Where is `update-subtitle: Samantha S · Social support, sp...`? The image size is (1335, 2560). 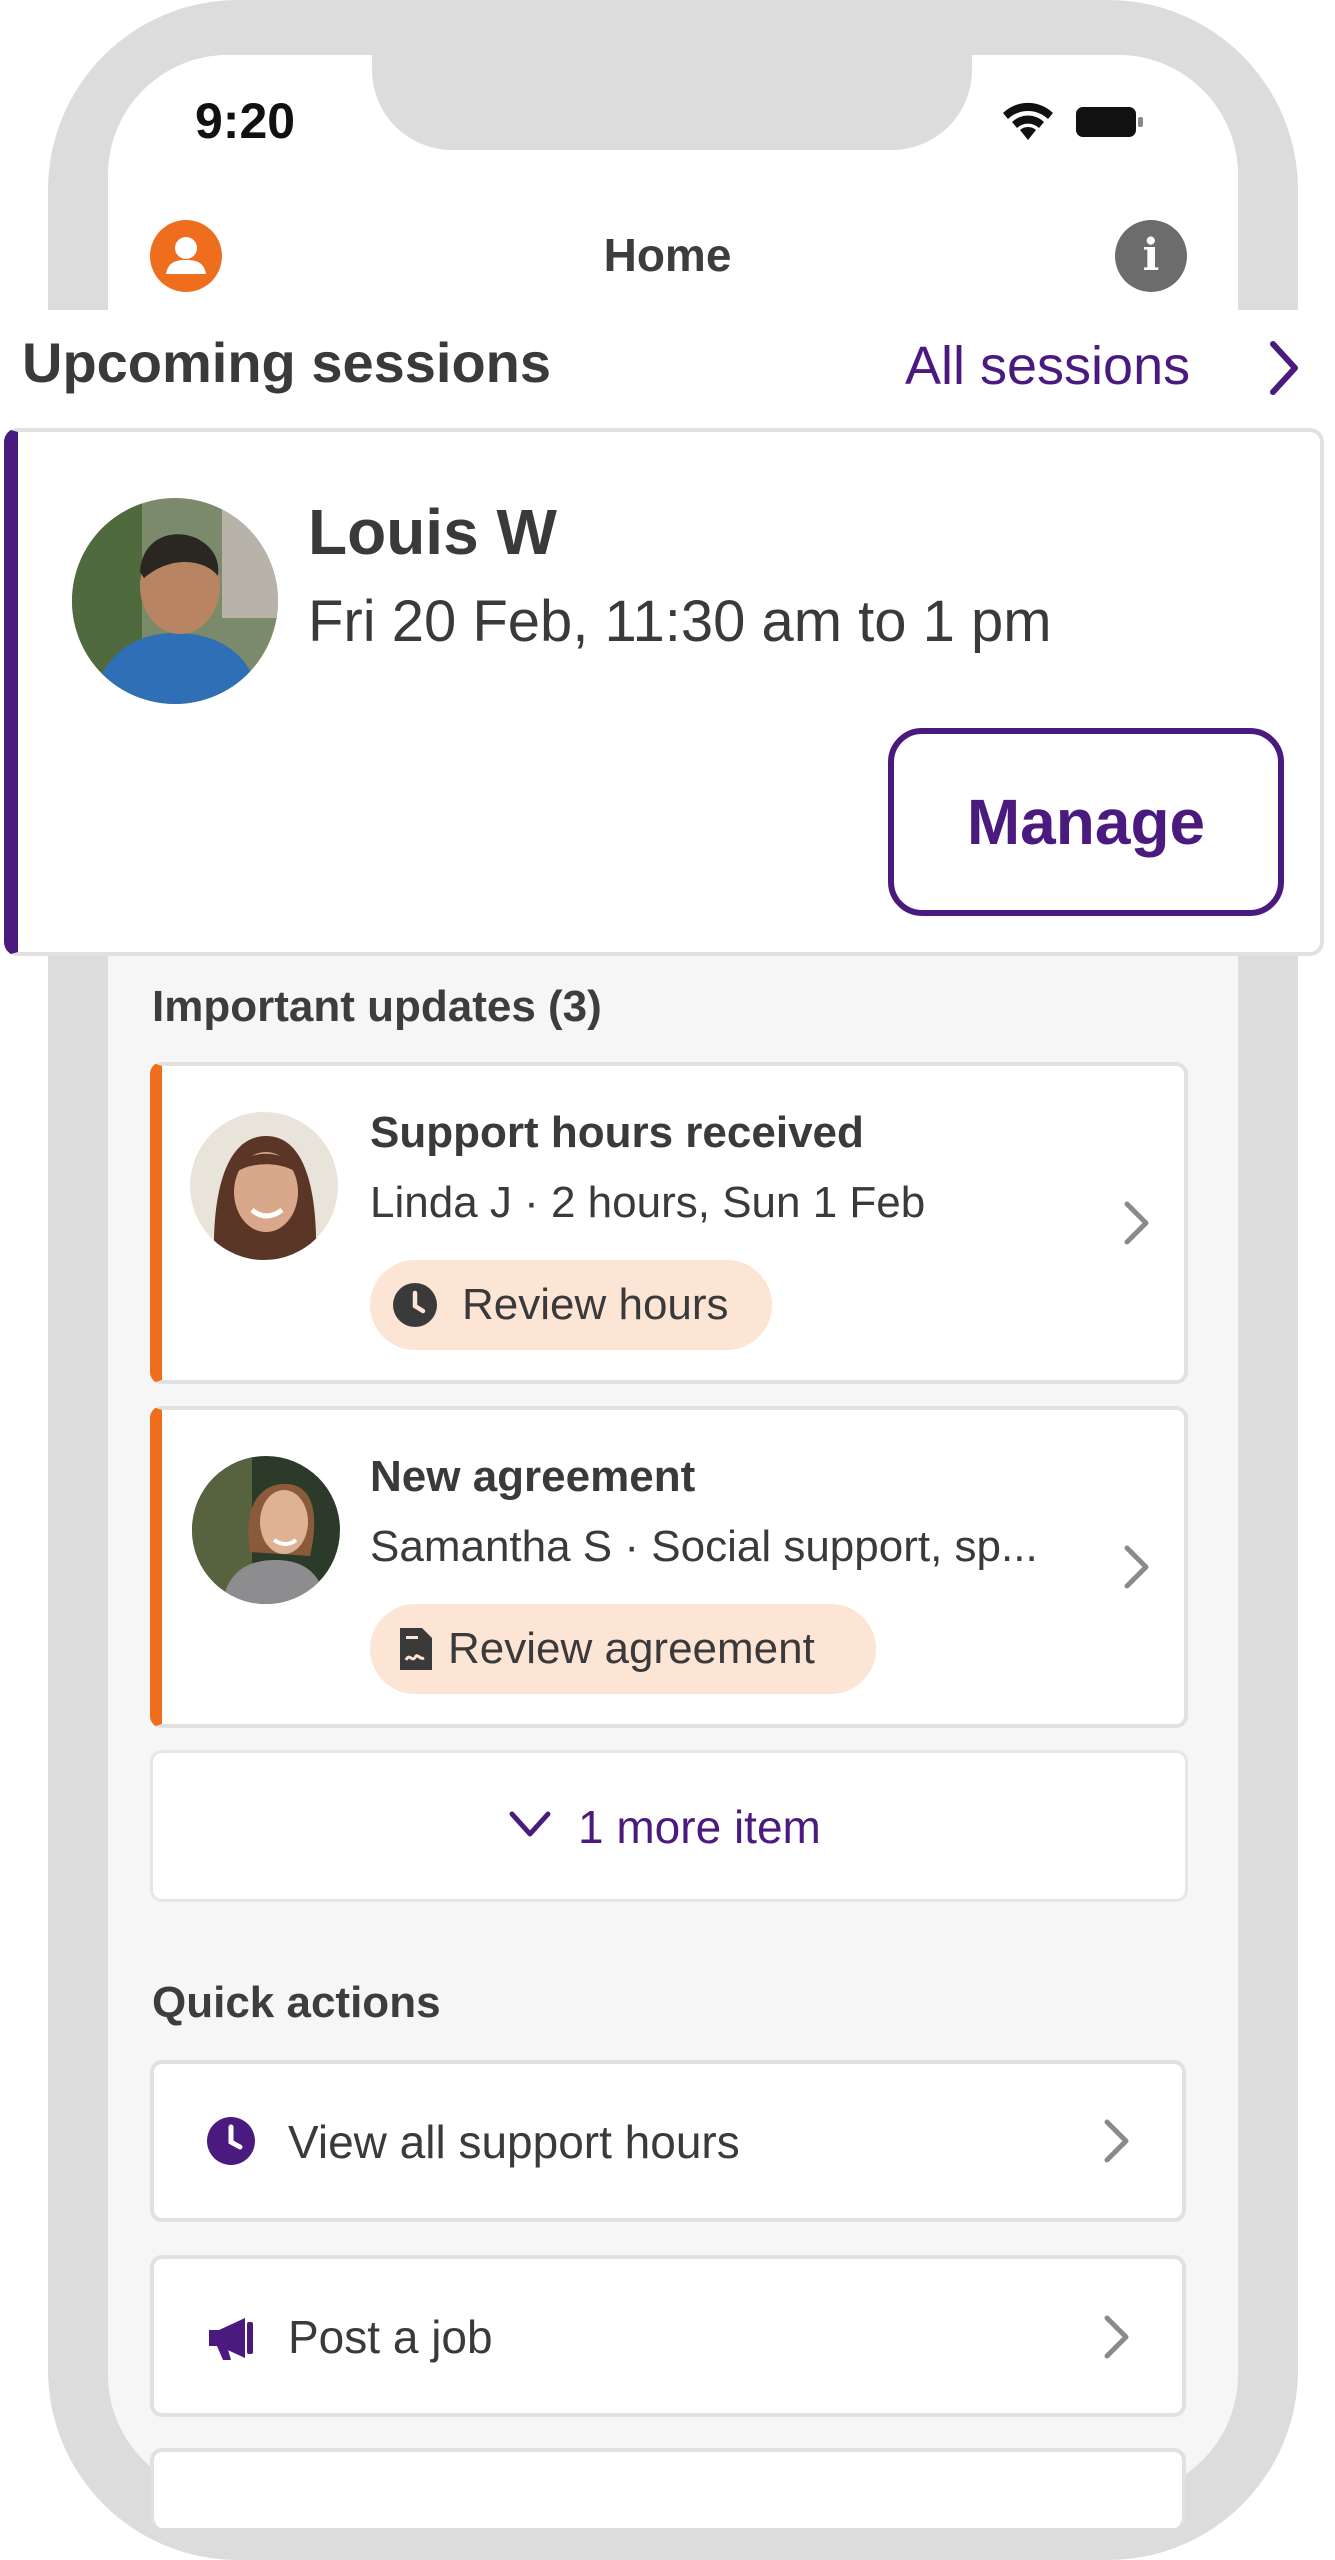
update-subtitle: Samantha S · Social support, sp... is located at coordinates (704, 1546).